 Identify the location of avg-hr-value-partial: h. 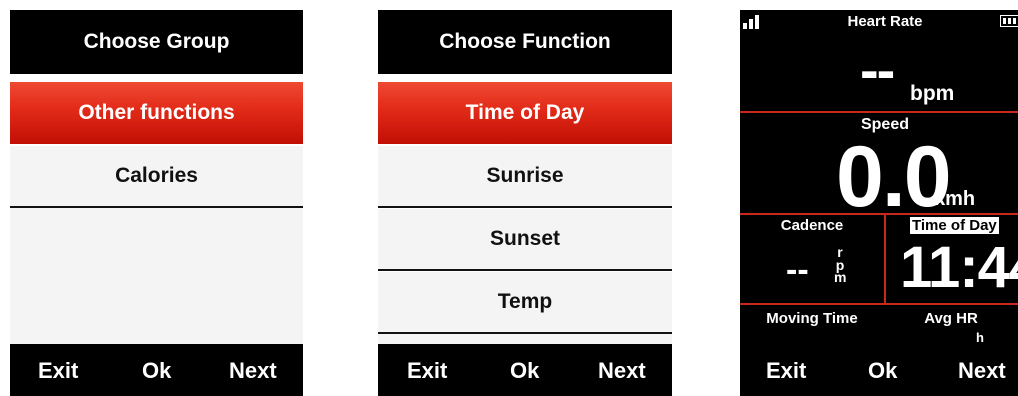
(980, 337).